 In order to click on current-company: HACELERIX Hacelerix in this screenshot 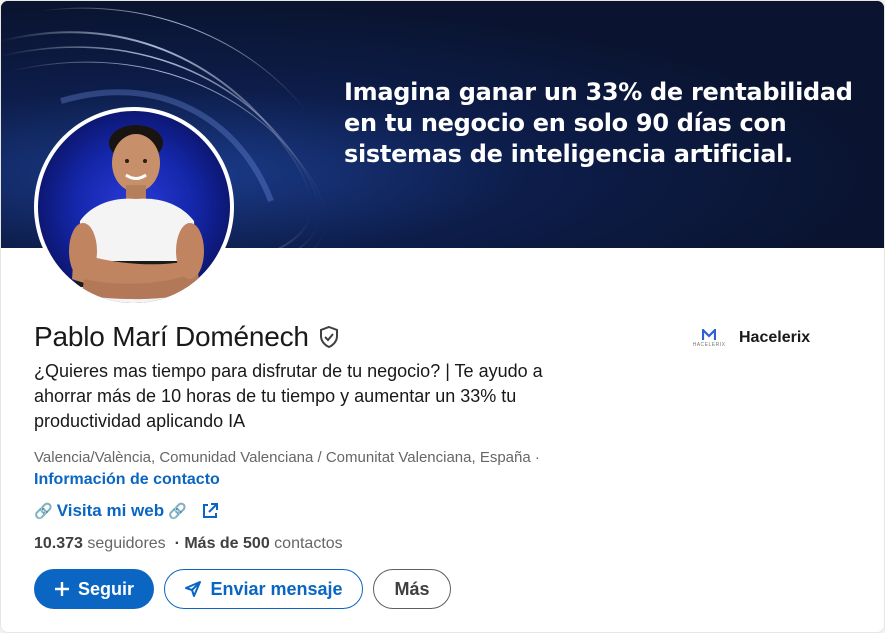, I will do `click(750, 338)`.